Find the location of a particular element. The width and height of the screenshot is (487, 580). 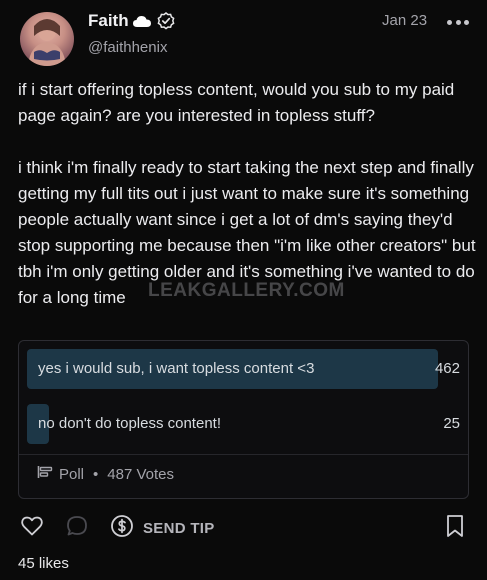

watermark: LEAKGALLERY.COM is located at coordinates (246, 290).